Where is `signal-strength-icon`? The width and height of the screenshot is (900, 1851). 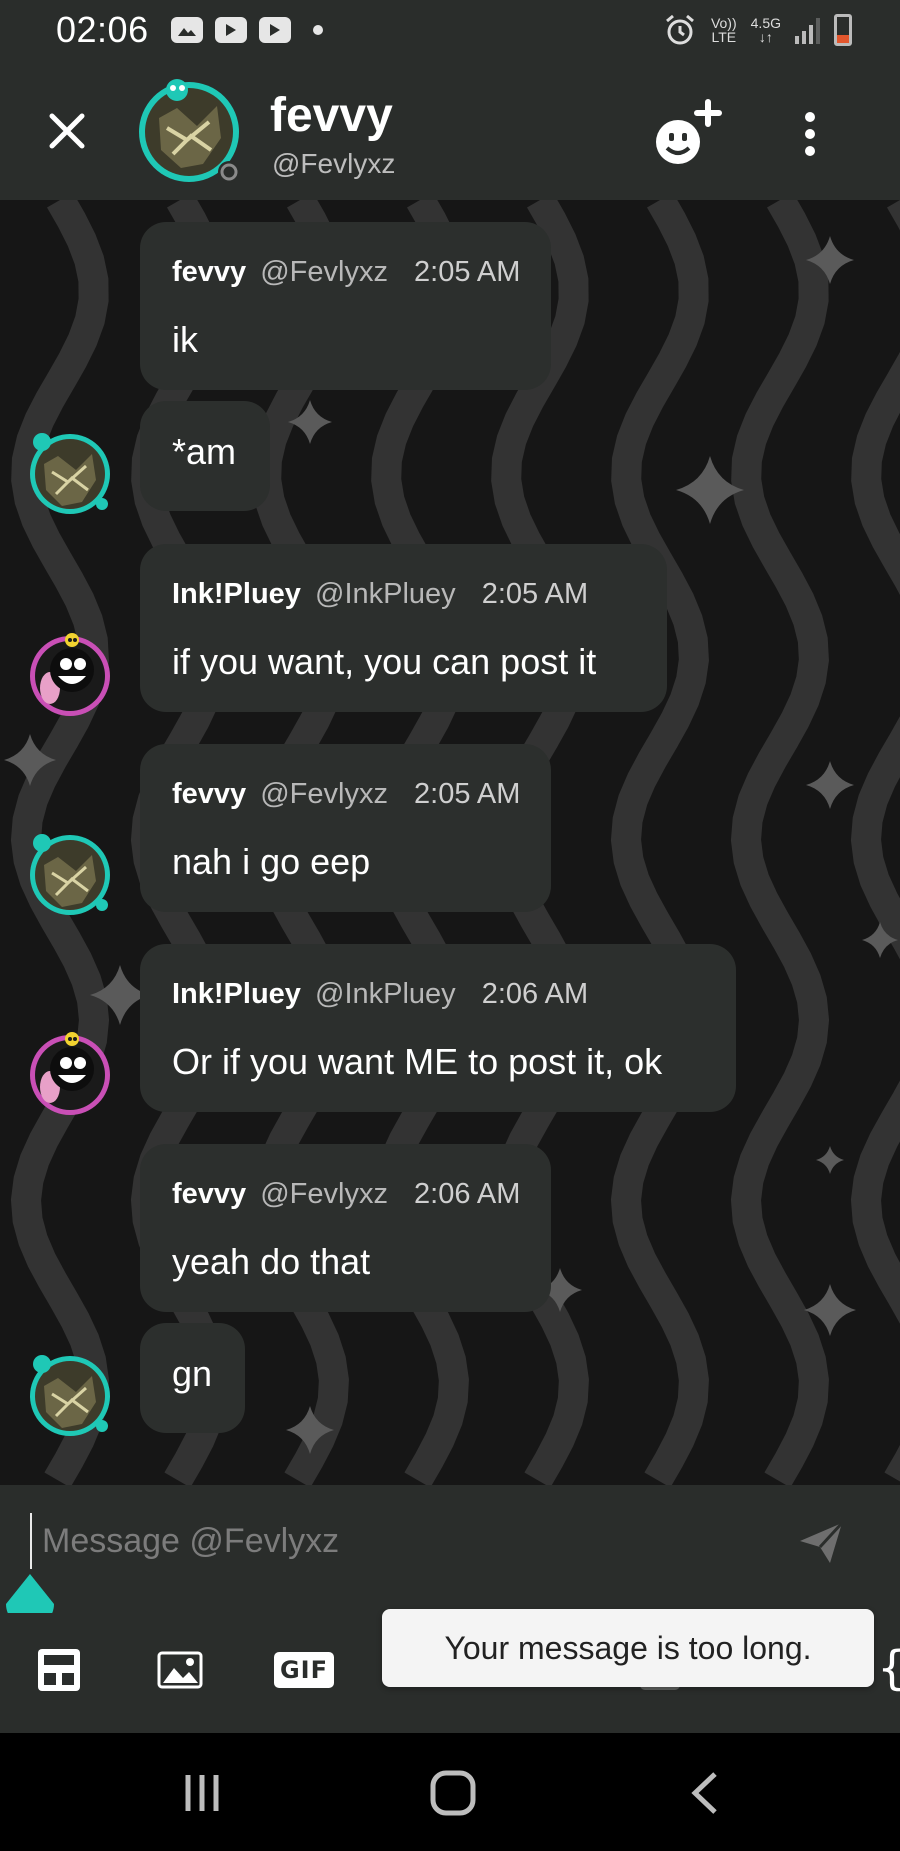 signal-strength-icon is located at coordinates (807, 30).